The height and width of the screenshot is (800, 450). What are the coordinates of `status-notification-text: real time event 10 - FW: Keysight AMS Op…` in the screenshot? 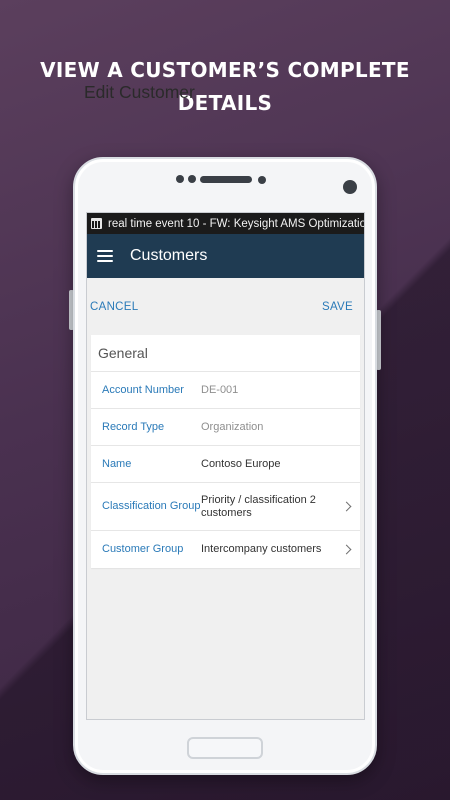 It's located at (236, 223).